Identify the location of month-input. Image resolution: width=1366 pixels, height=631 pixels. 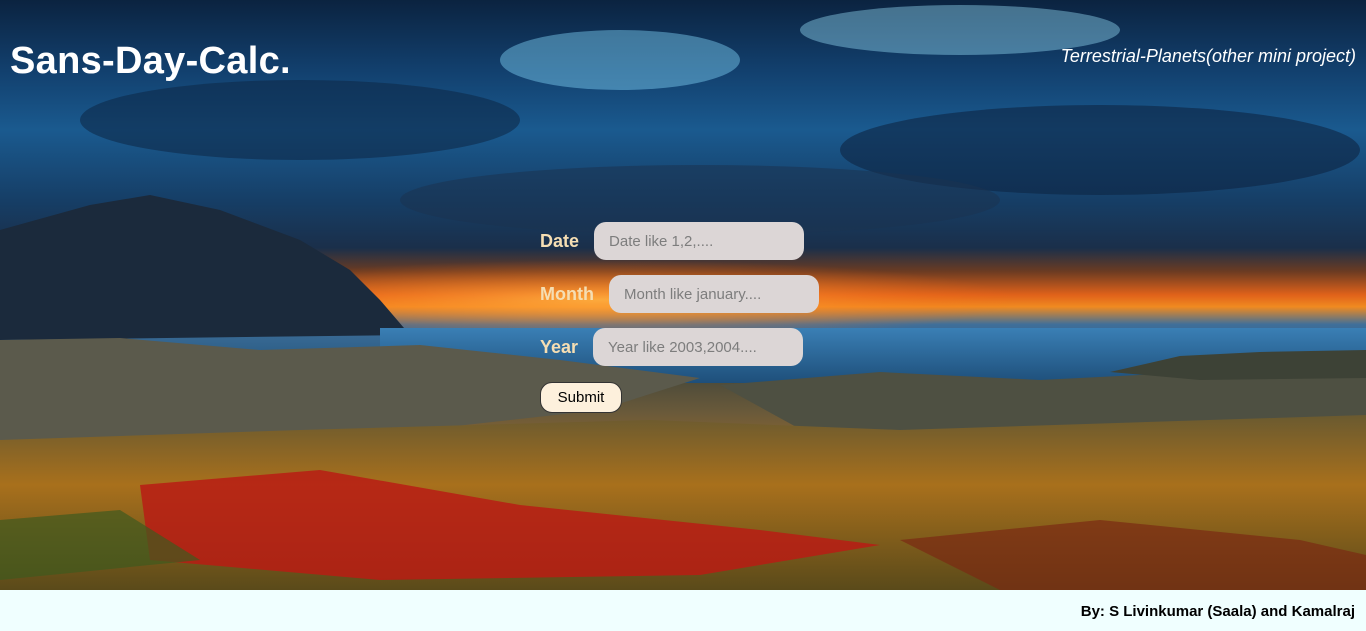
(713, 294).